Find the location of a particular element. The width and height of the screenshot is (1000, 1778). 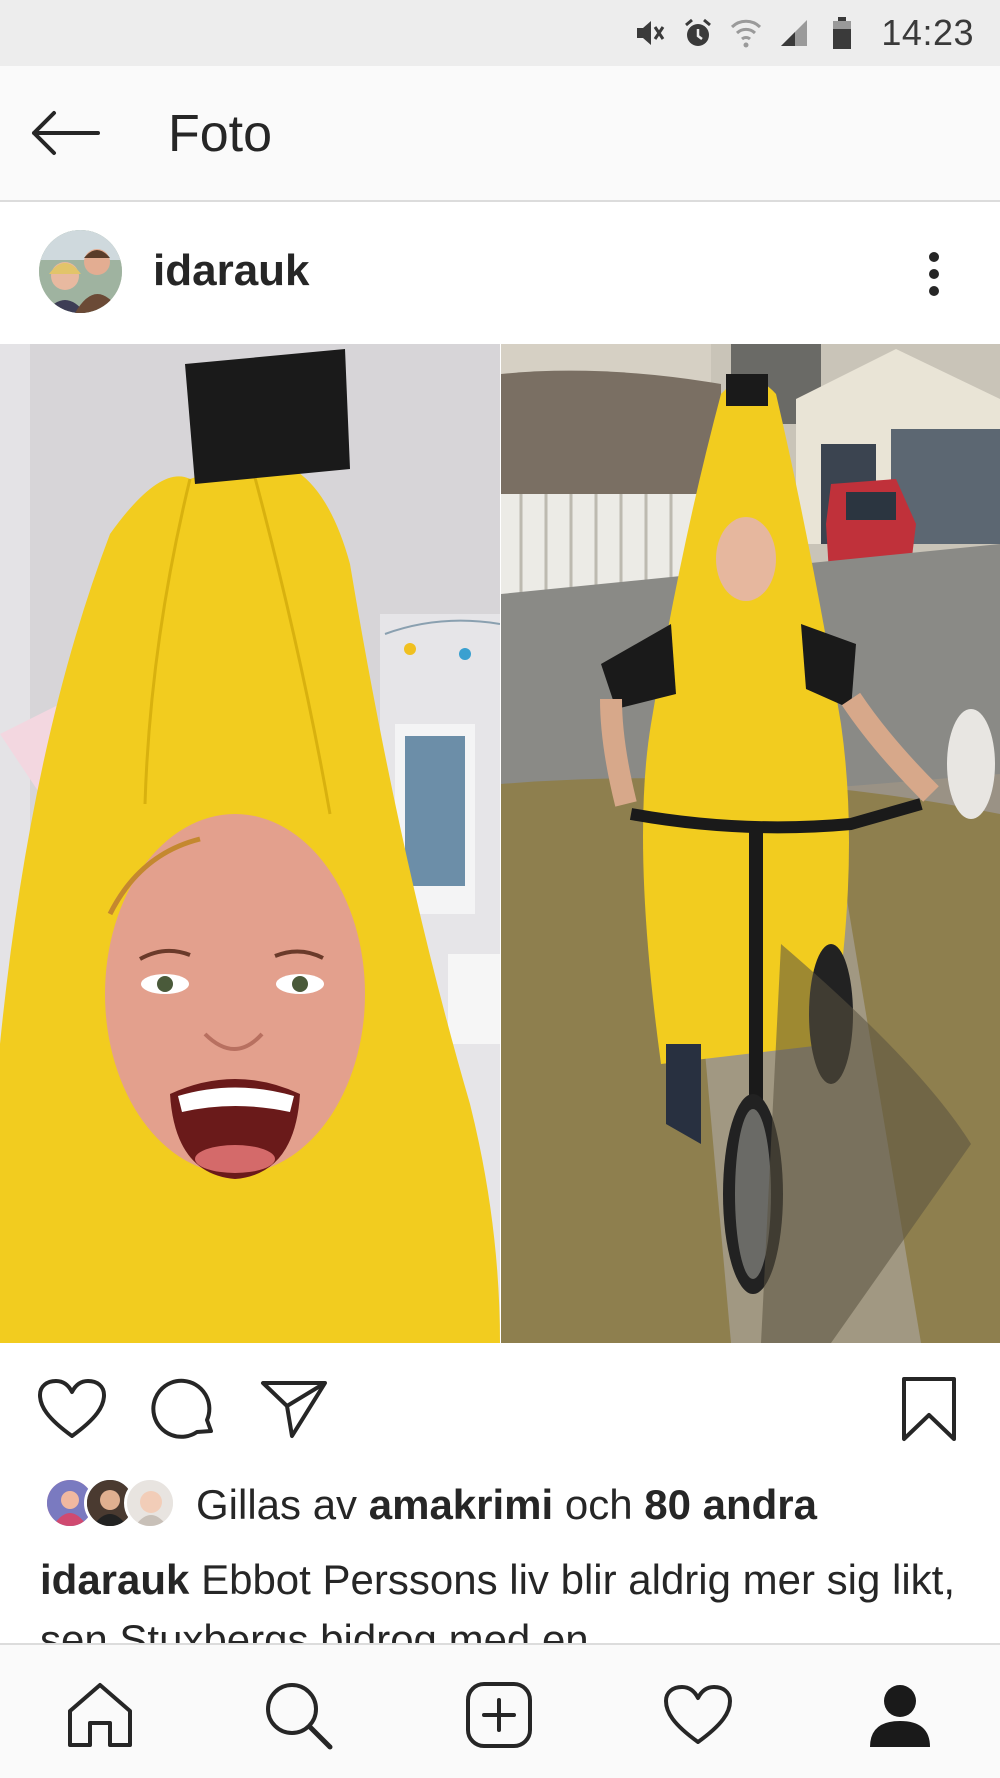

post-username: idarauk is located at coordinates (231, 271).